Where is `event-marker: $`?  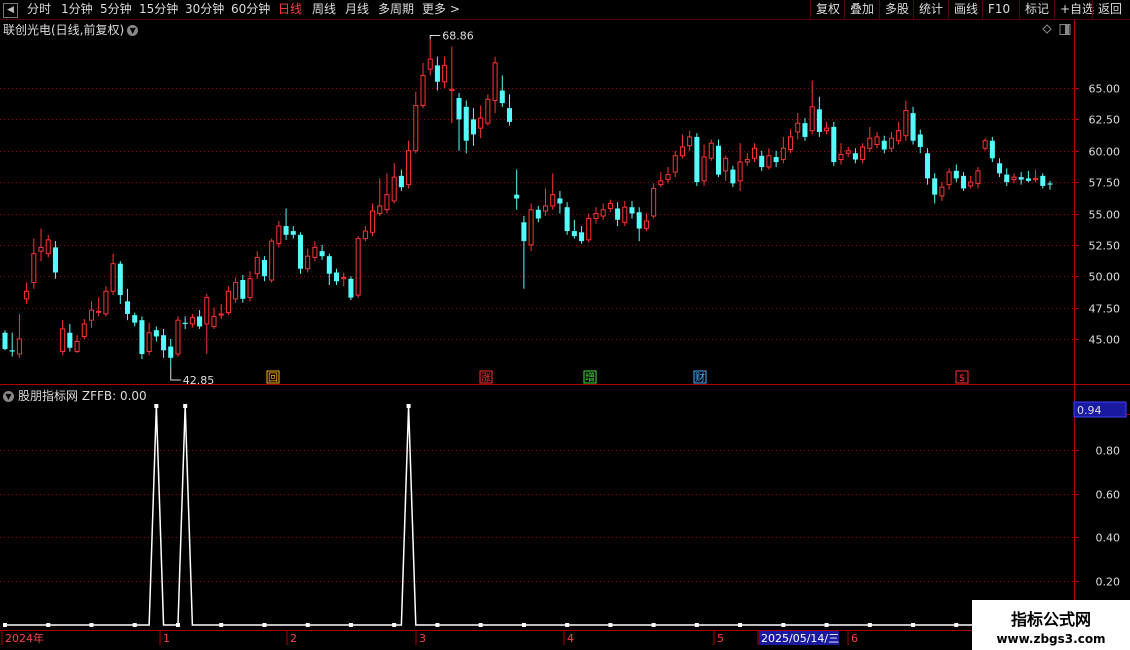 event-marker: $ is located at coordinates (962, 377).